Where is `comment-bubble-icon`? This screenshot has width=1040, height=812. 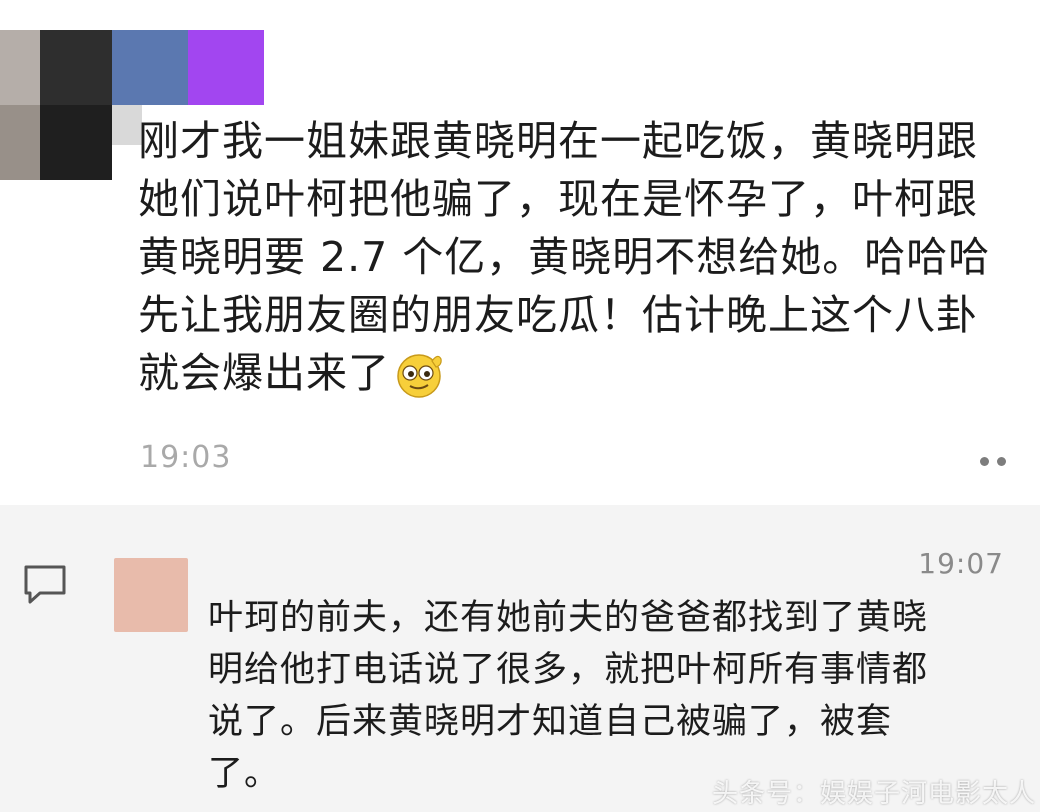 comment-bubble-icon is located at coordinates (45, 584).